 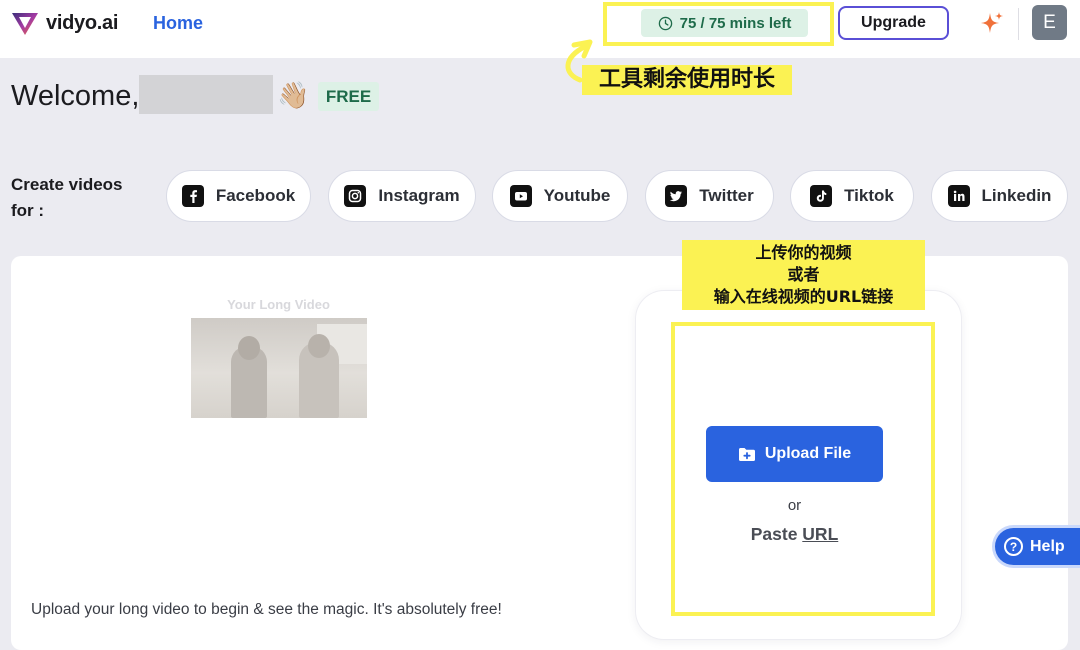 What do you see at coordinates (718, 24) in the screenshot?
I see `credits-highlight-box` at bounding box center [718, 24].